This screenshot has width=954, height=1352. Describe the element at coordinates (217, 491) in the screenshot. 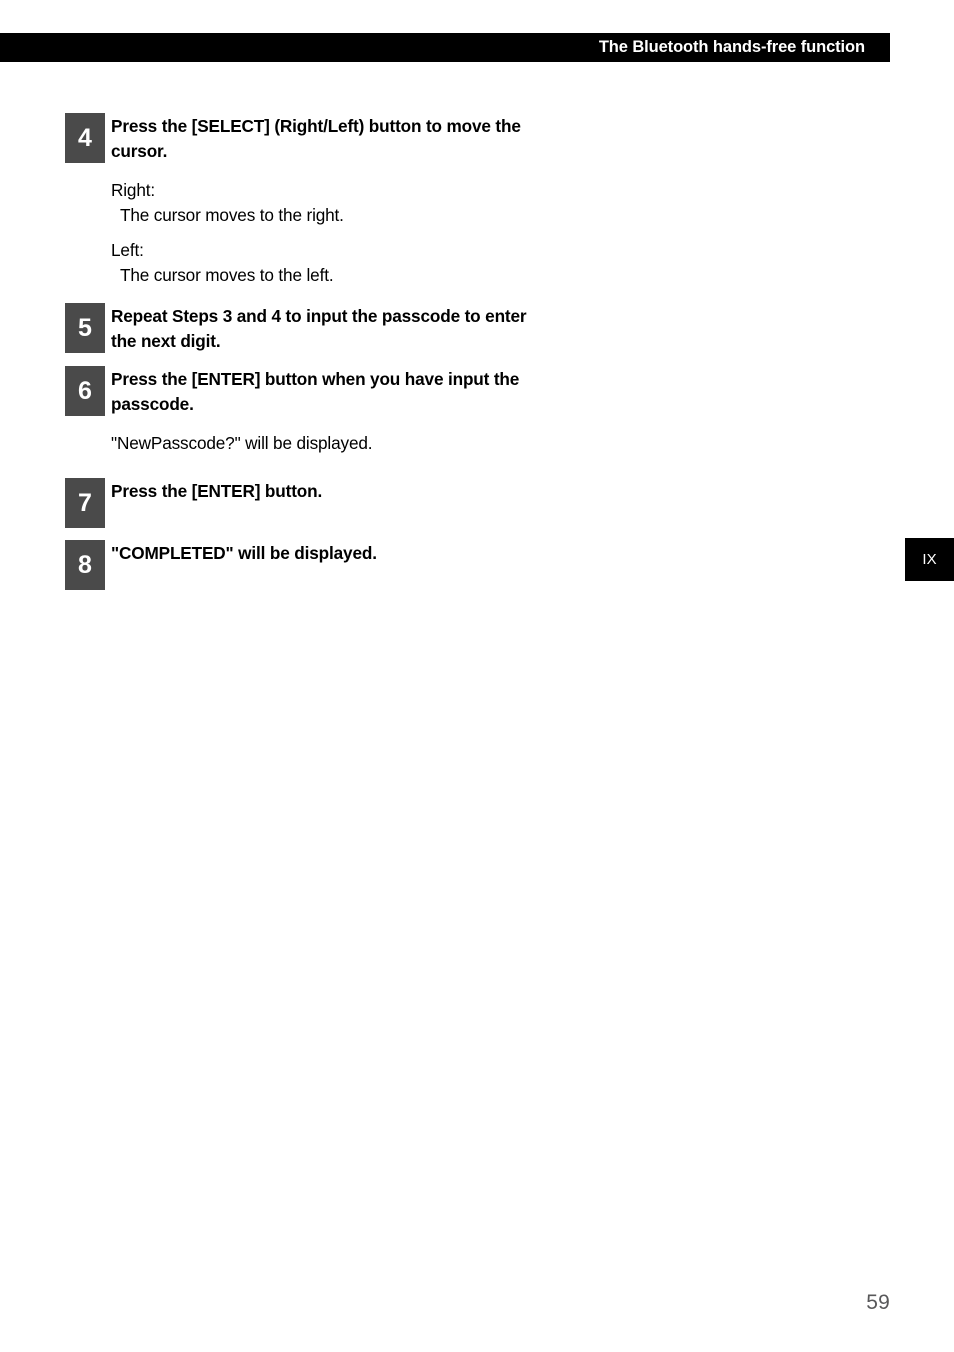

I see `step-title: Press the [ENTER] button.` at that location.